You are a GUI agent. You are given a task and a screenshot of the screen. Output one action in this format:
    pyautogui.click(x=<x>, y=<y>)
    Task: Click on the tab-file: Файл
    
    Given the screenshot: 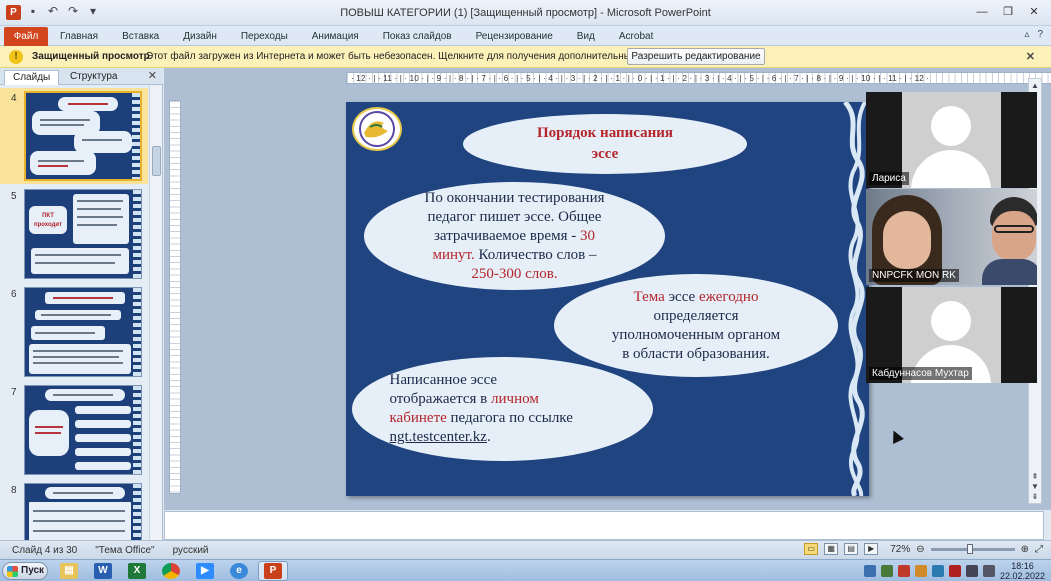 What is the action you would take?
    pyautogui.click(x=26, y=36)
    